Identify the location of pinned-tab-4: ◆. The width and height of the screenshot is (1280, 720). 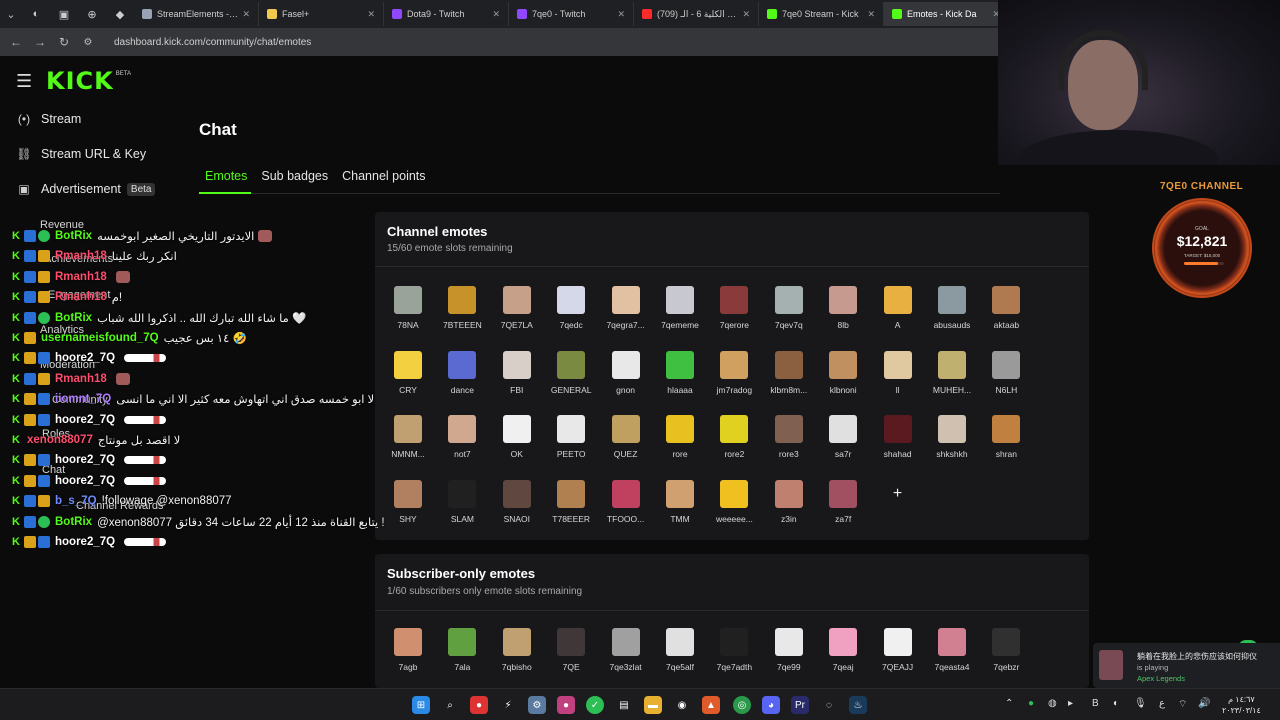
(120, 14).